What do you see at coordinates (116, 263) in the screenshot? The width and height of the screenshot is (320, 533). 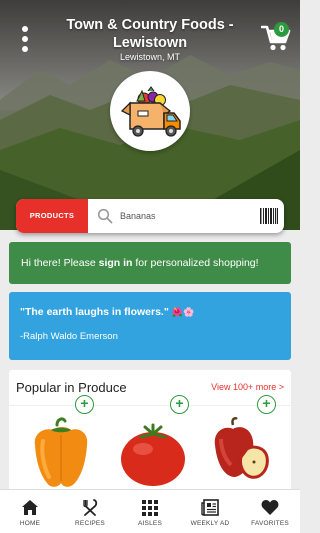 I see `sign-in-link: sign in` at bounding box center [116, 263].